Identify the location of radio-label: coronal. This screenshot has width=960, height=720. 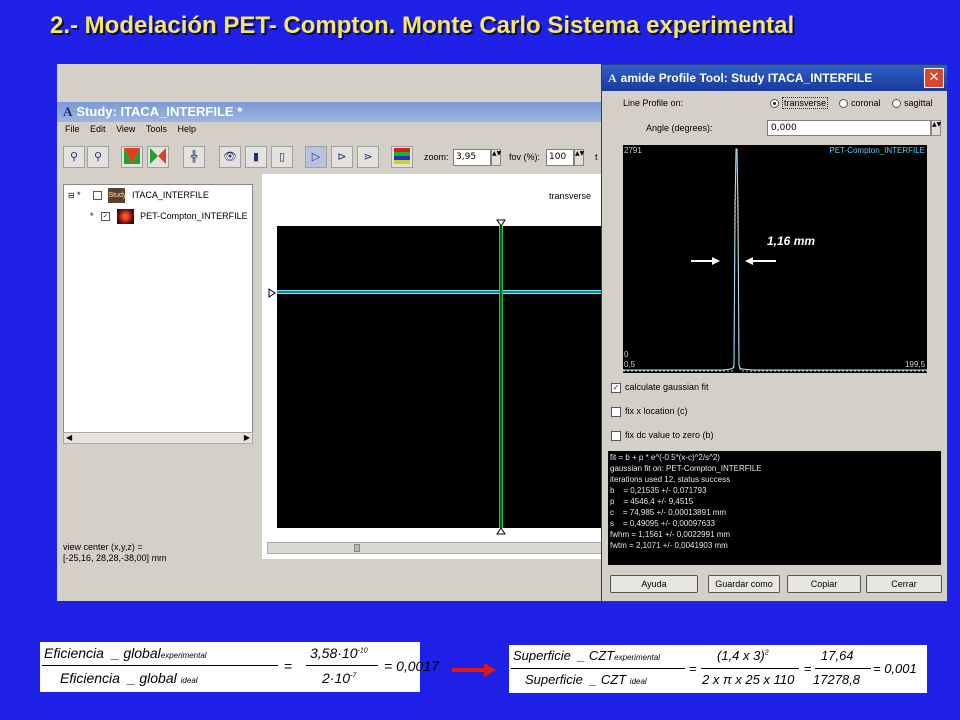
(866, 103).